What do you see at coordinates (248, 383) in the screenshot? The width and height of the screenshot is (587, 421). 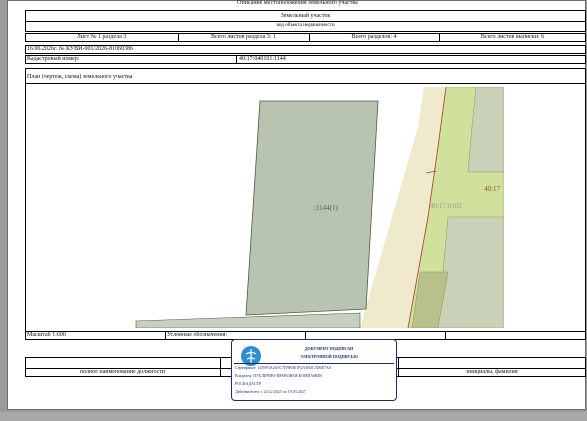 I see `stamp-org: РОСКАДАСТР` at bounding box center [248, 383].